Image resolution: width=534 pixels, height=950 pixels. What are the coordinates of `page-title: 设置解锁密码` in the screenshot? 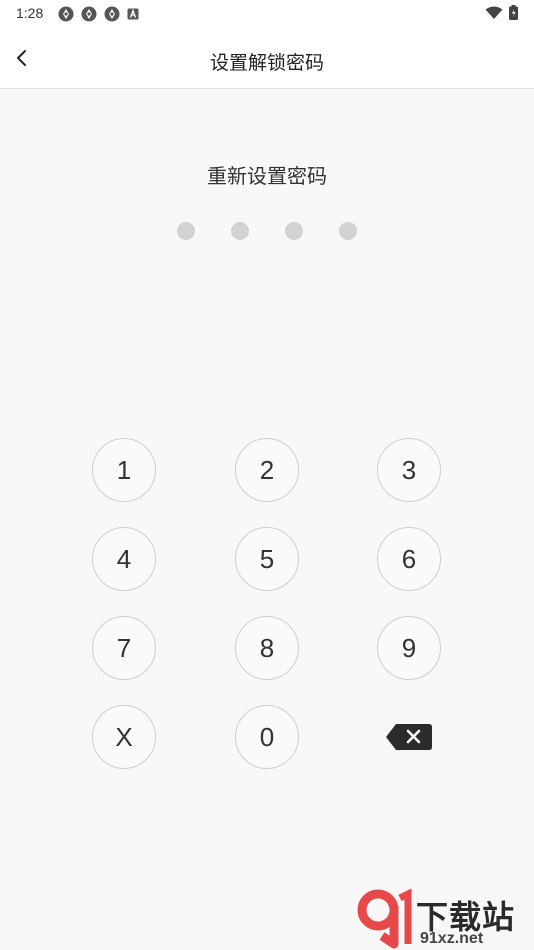 It's located at (266, 63).